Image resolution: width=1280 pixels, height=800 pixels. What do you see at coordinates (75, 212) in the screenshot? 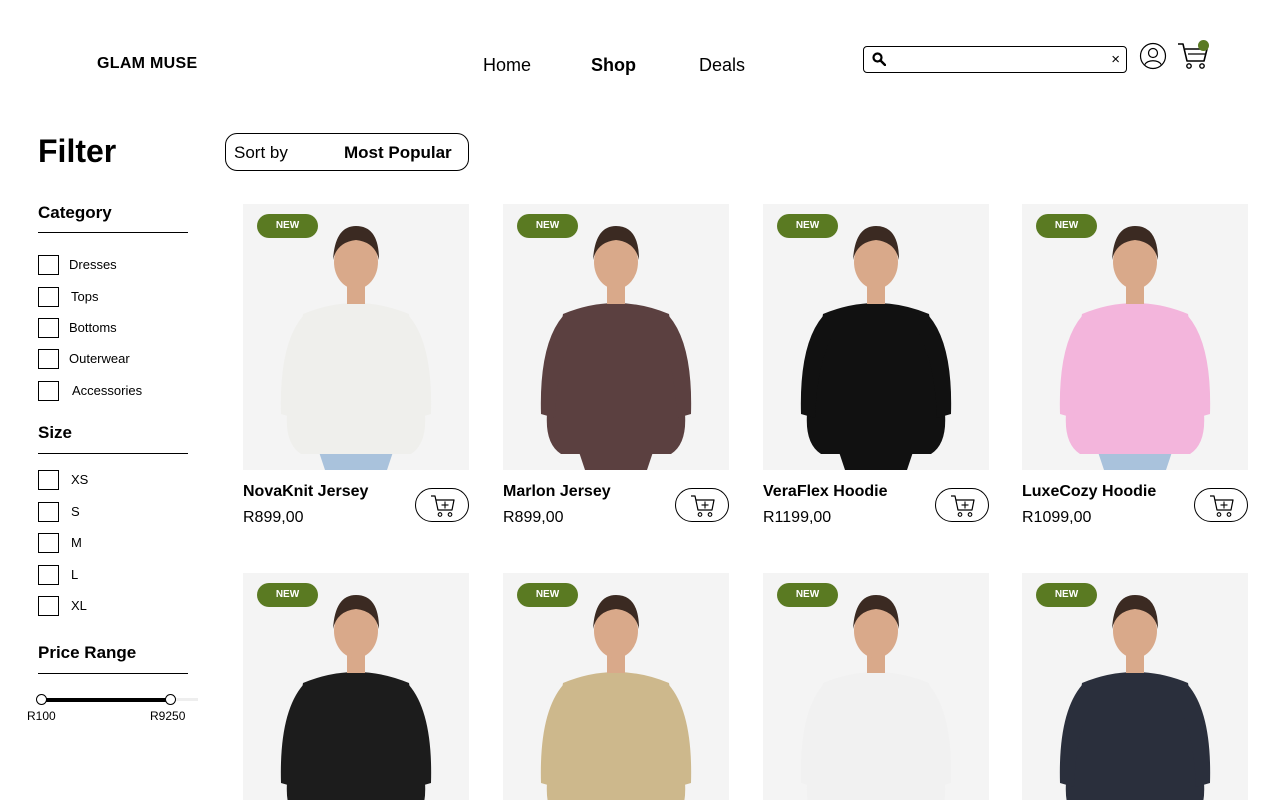
I see `category-title: Category` at bounding box center [75, 212].